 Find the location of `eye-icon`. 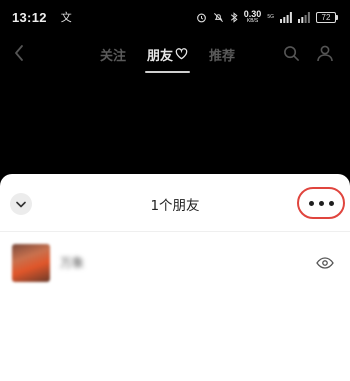

eye-icon is located at coordinates (325, 263).